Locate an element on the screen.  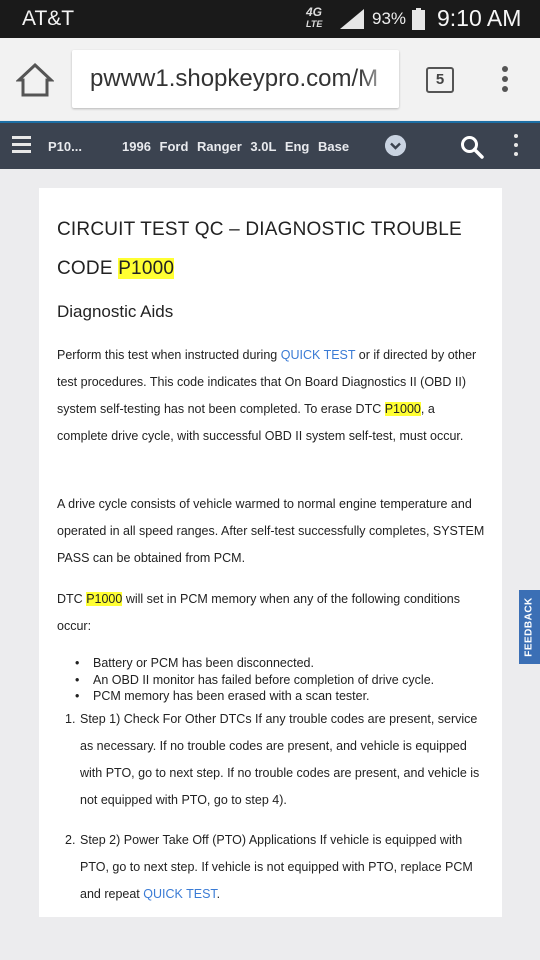
network-indicator: 4G LTE is located at coordinates (314, 17).